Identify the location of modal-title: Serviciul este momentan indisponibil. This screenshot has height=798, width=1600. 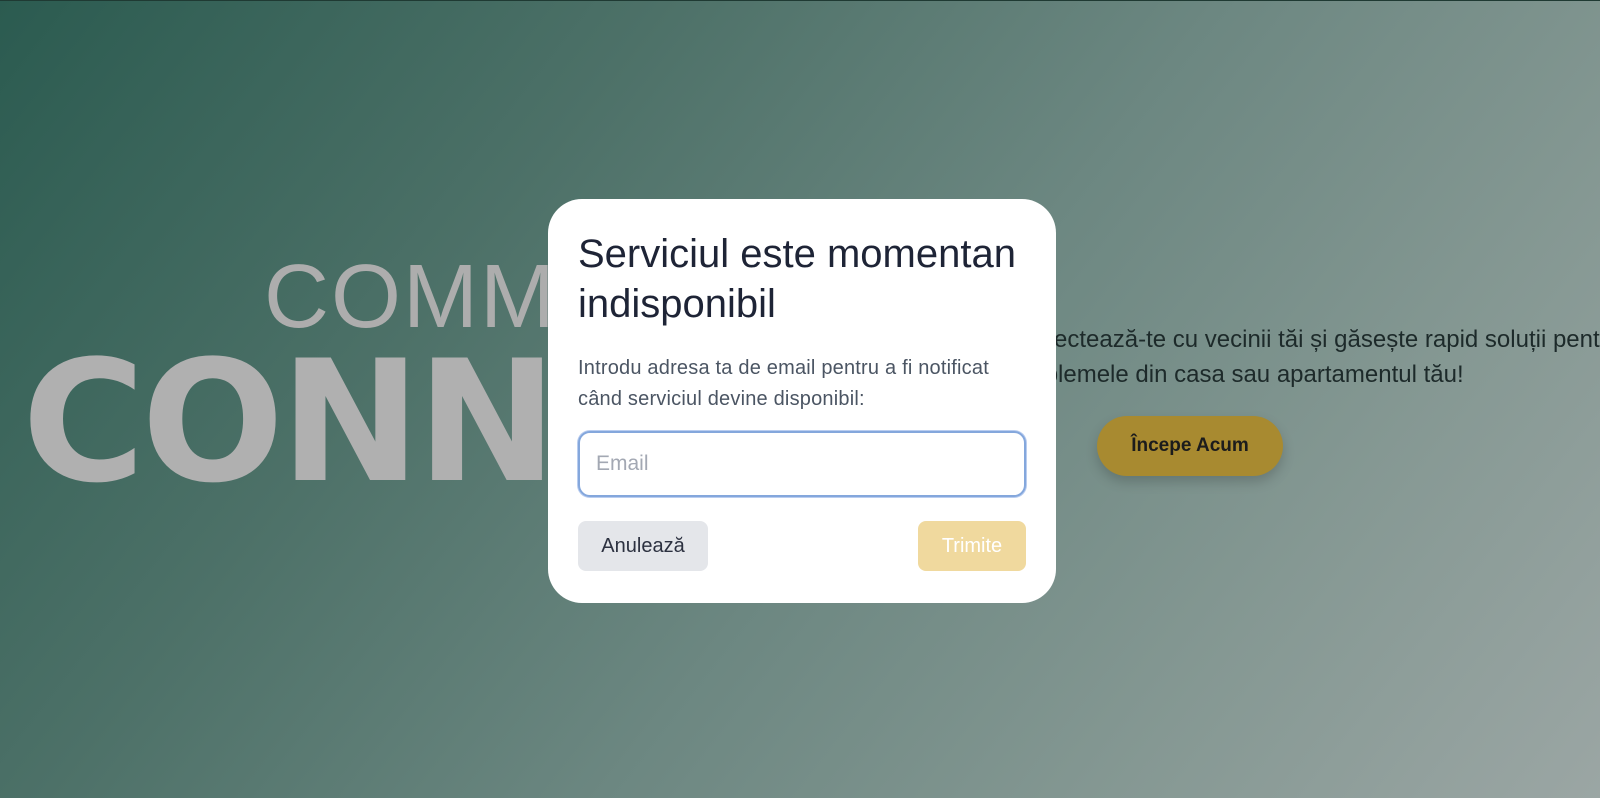
(797, 279).